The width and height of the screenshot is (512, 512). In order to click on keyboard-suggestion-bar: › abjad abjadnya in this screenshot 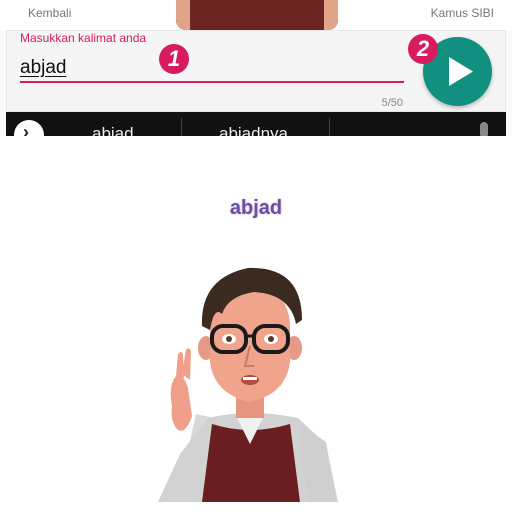, I will do `click(256, 124)`.